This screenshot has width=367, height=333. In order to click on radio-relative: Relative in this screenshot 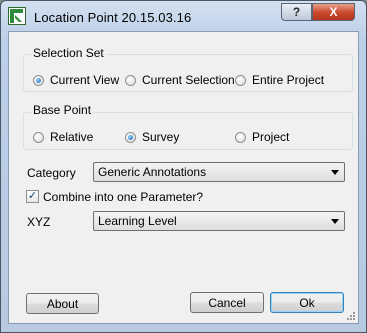, I will do `click(63, 137)`.